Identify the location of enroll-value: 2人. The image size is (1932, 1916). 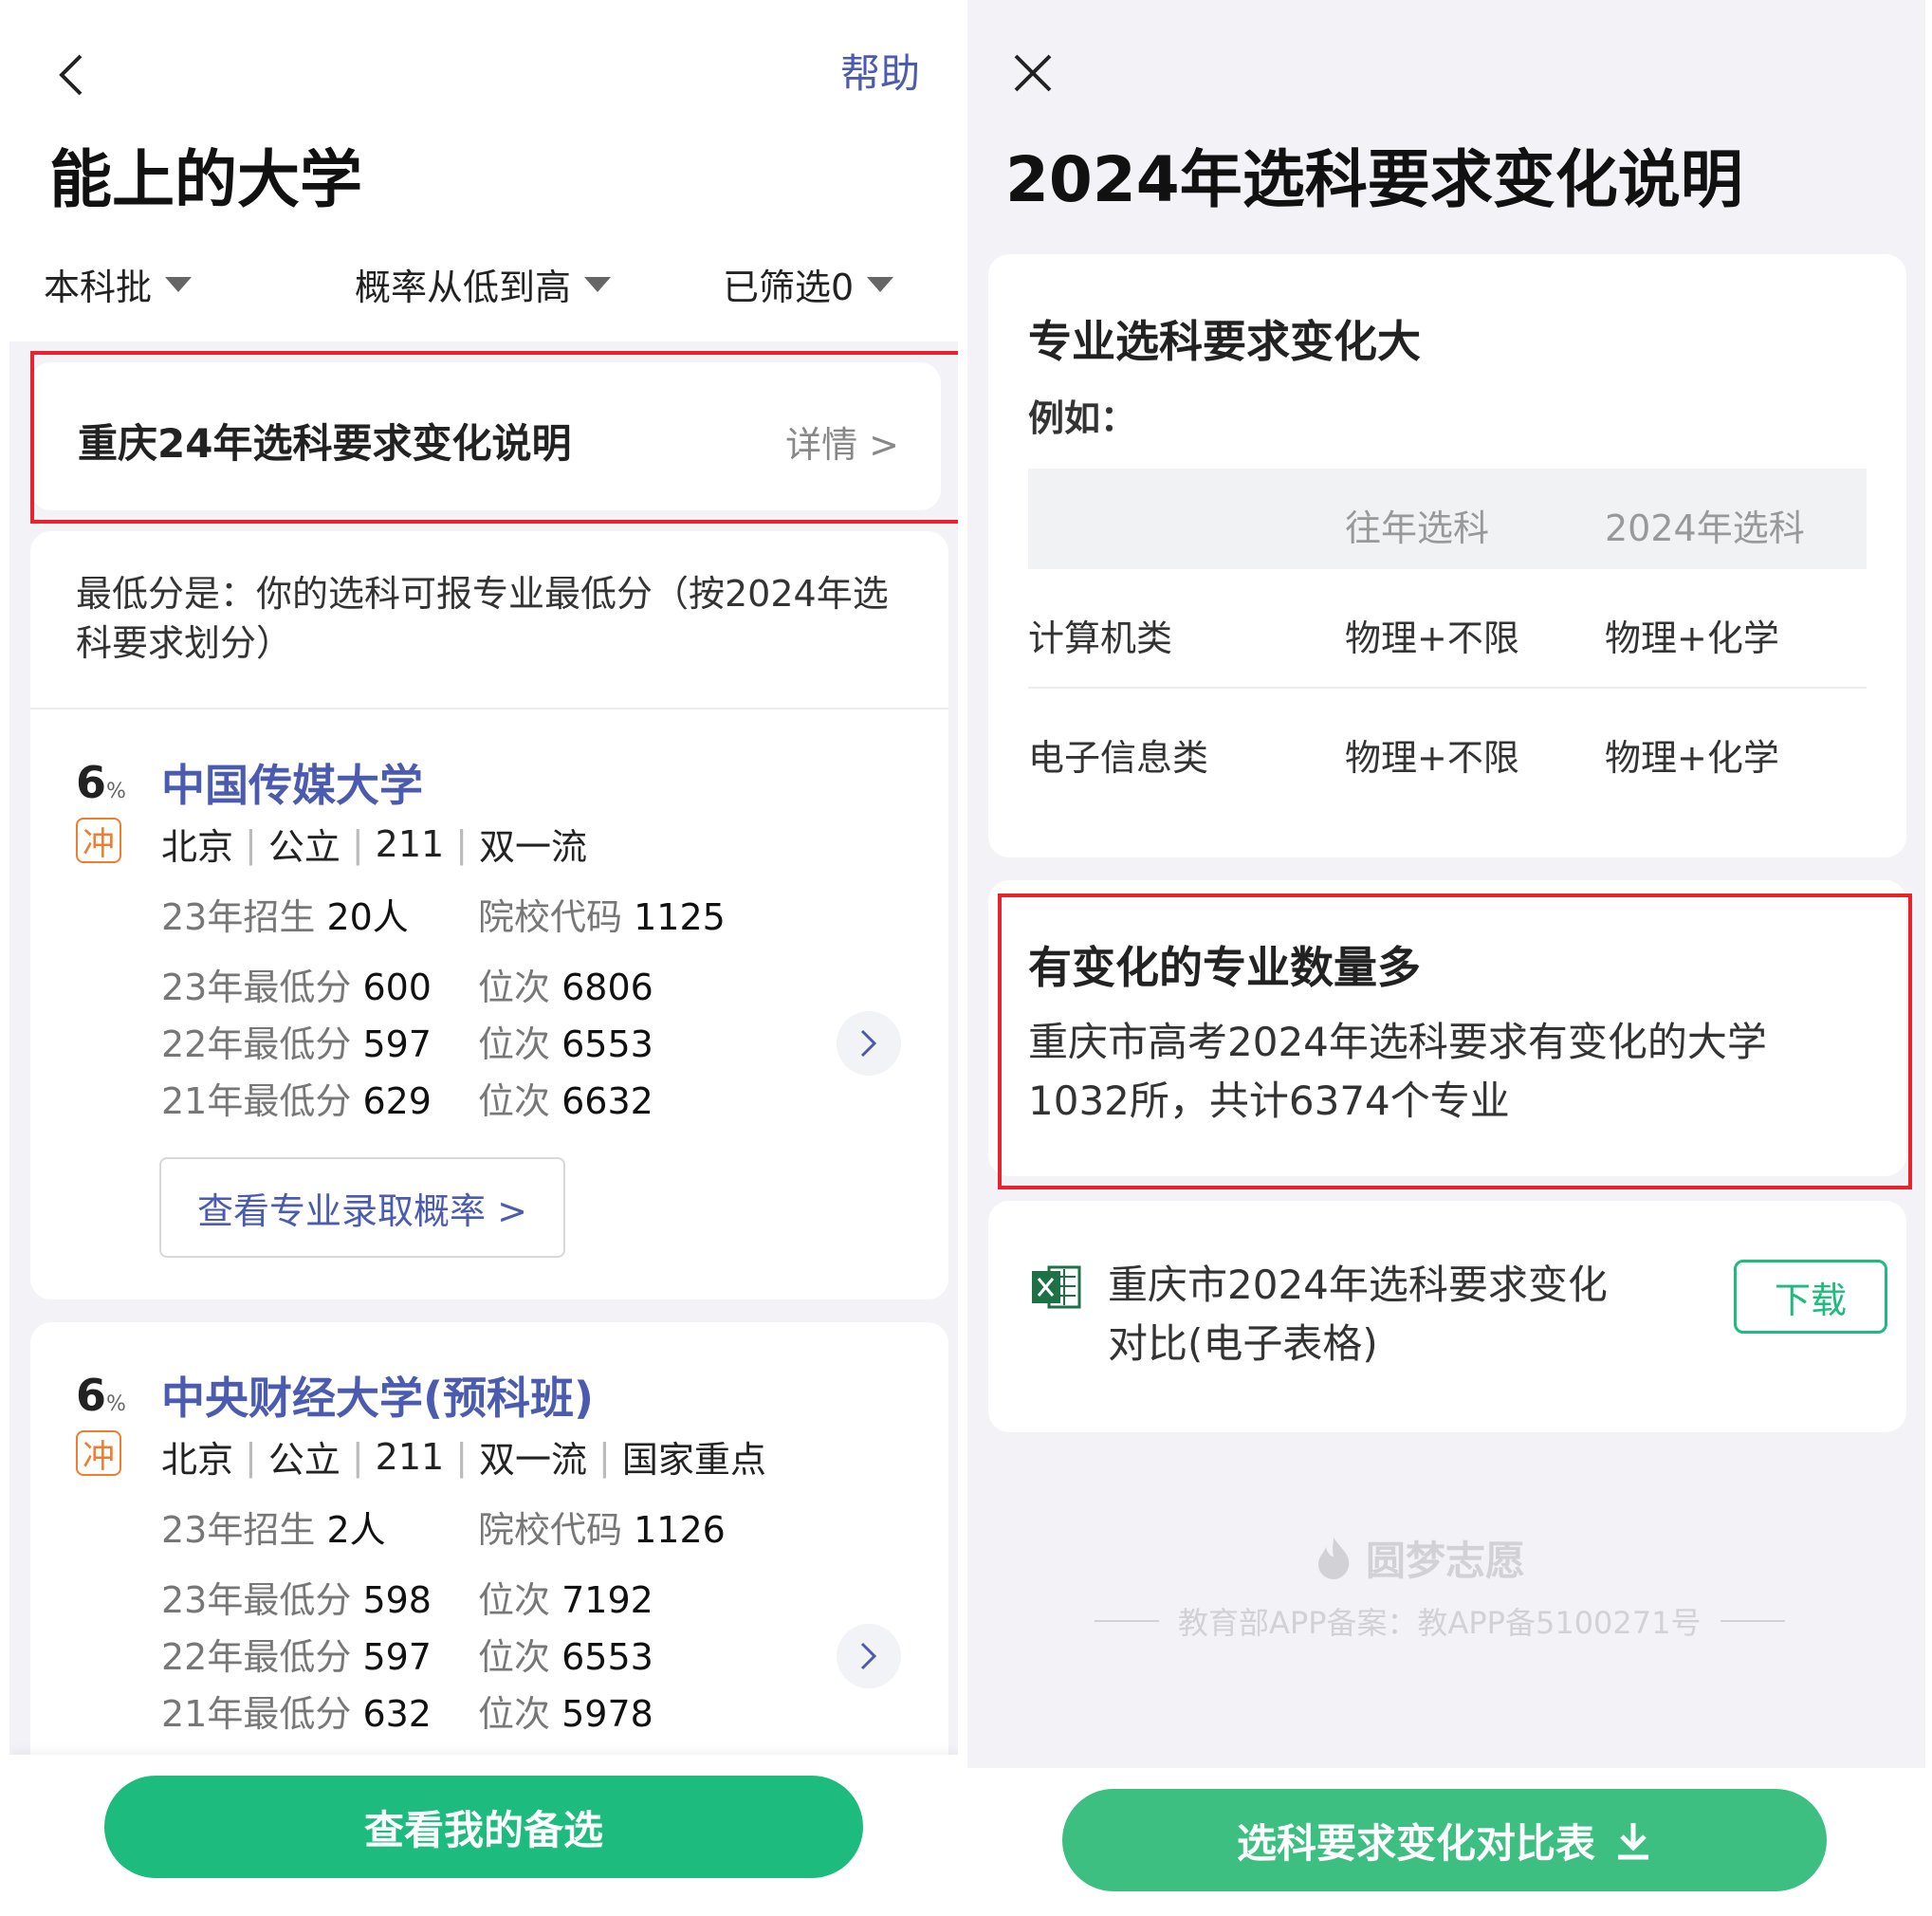
(356, 1530).